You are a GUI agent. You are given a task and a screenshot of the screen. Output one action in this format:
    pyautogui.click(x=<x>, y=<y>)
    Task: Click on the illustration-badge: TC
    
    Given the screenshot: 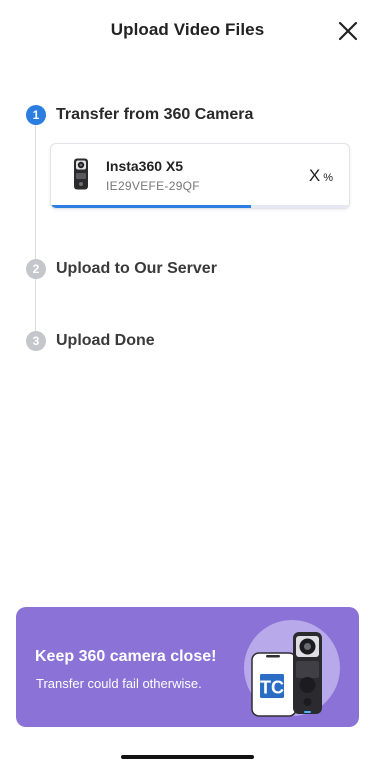 What is the action you would take?
    pyautogui.click(x=272, y=688)
    